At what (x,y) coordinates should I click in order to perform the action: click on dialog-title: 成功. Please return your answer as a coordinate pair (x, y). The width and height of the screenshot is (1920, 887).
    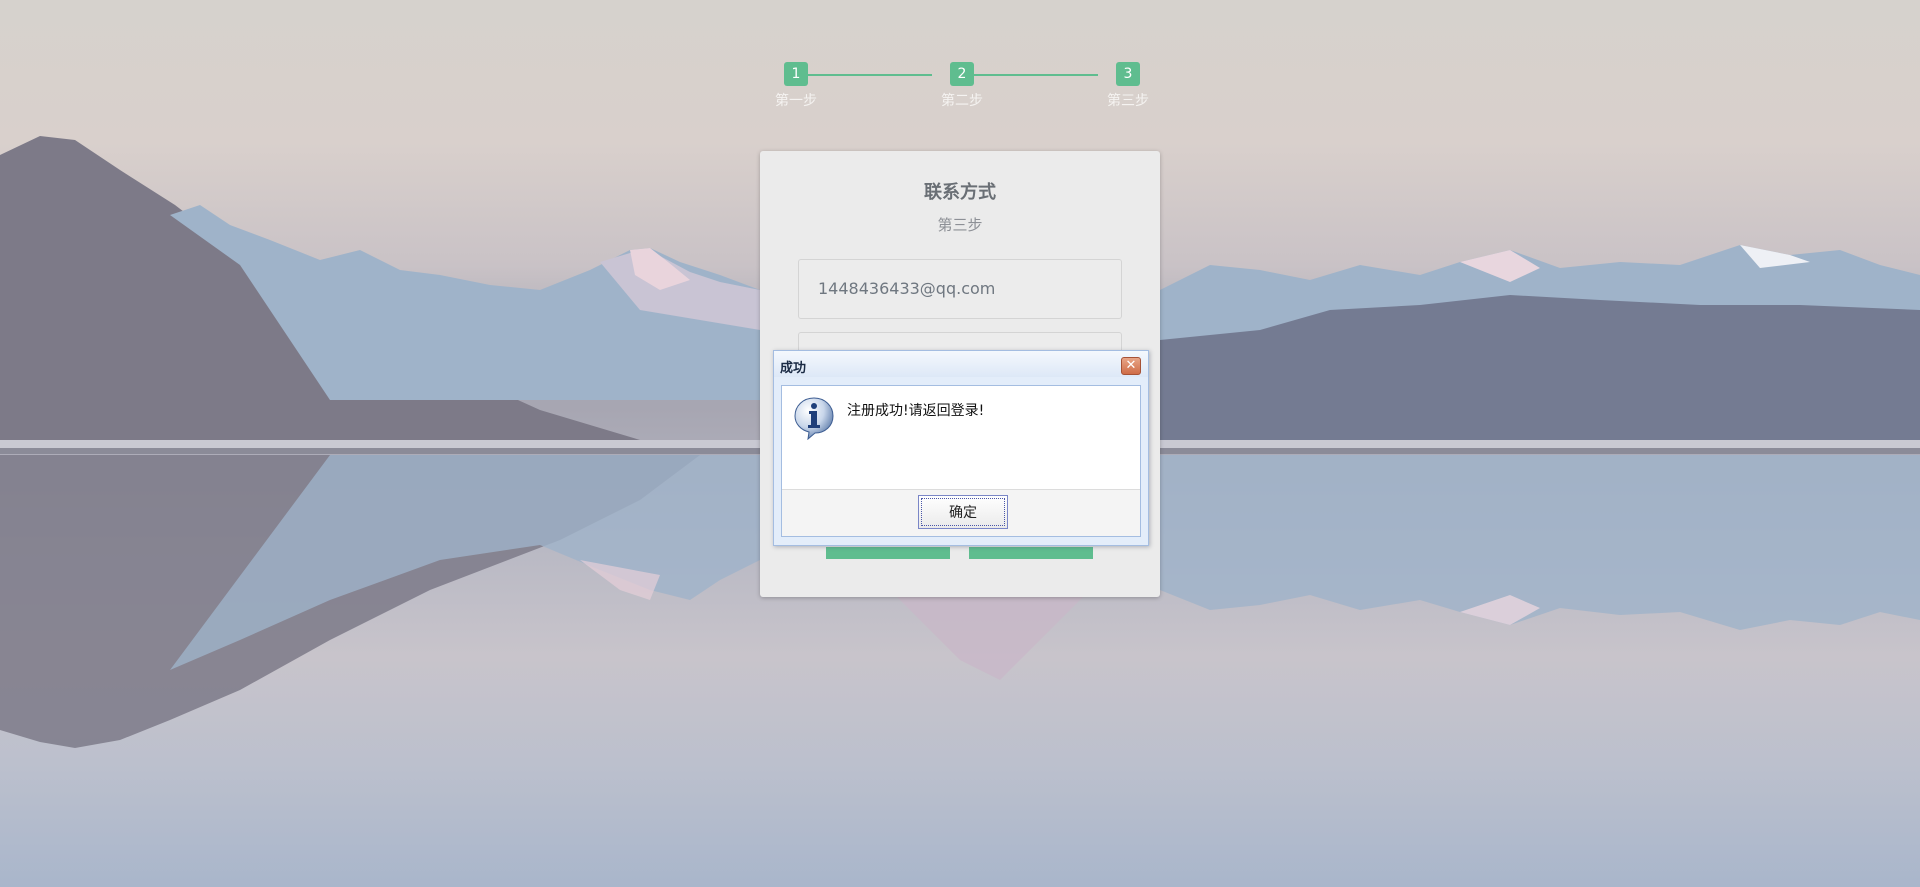
    Looking at the image, I should click on (793, 368).